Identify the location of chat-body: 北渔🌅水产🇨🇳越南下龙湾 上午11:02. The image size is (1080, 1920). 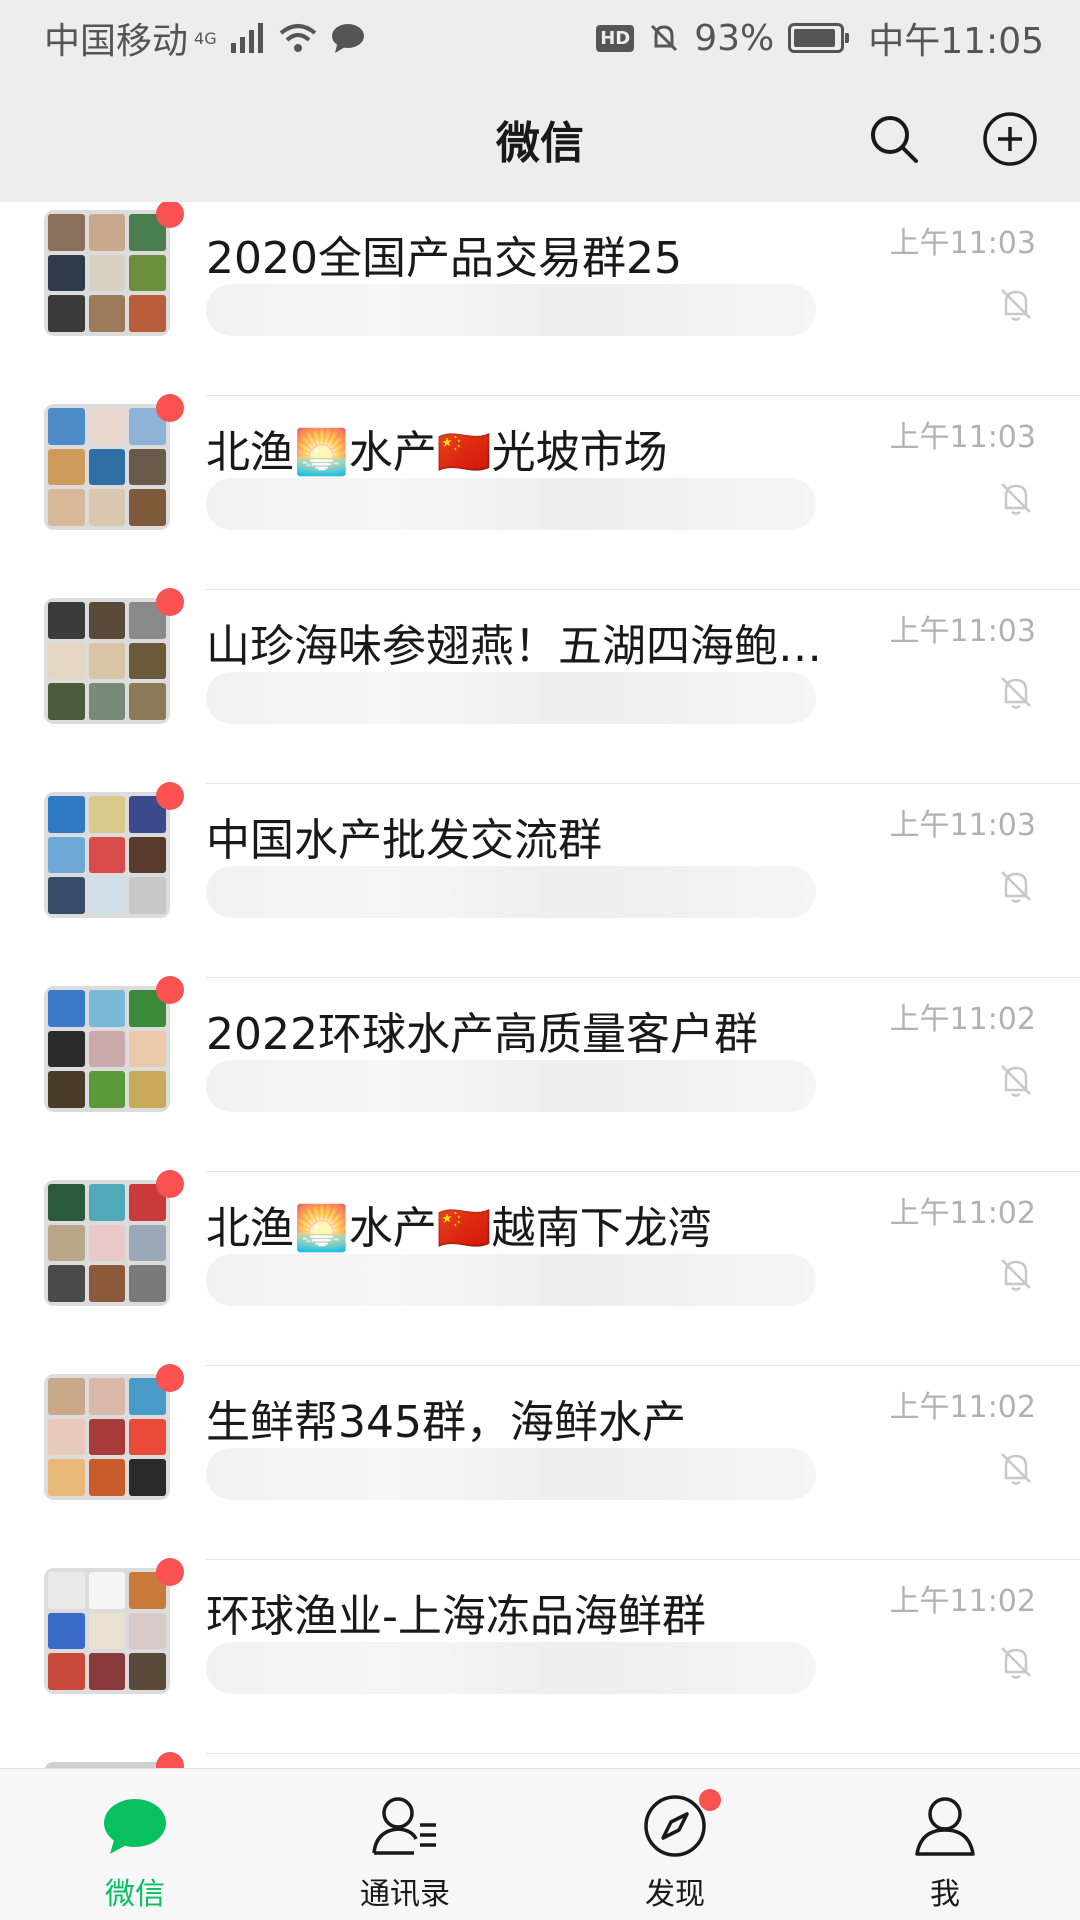
(643, 1269).